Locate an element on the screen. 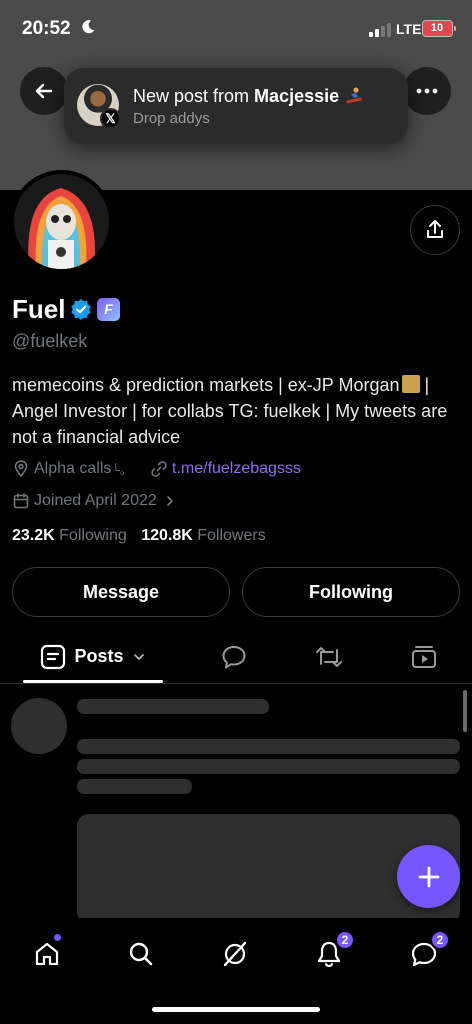 Image resolution: width=472 pixels, height=1024 pixels. joined-text: Joined April 2022 is located at coordinates (95, 500).